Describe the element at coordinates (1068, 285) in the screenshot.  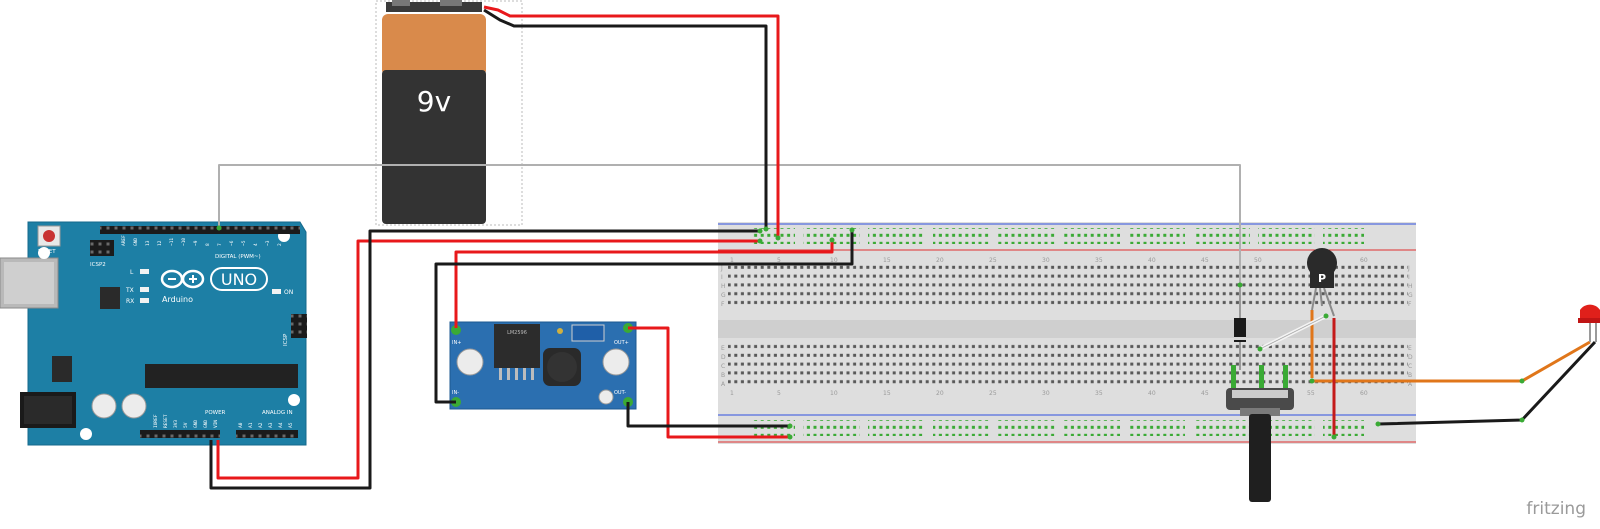
I see `terminal-holes-top` at that location.